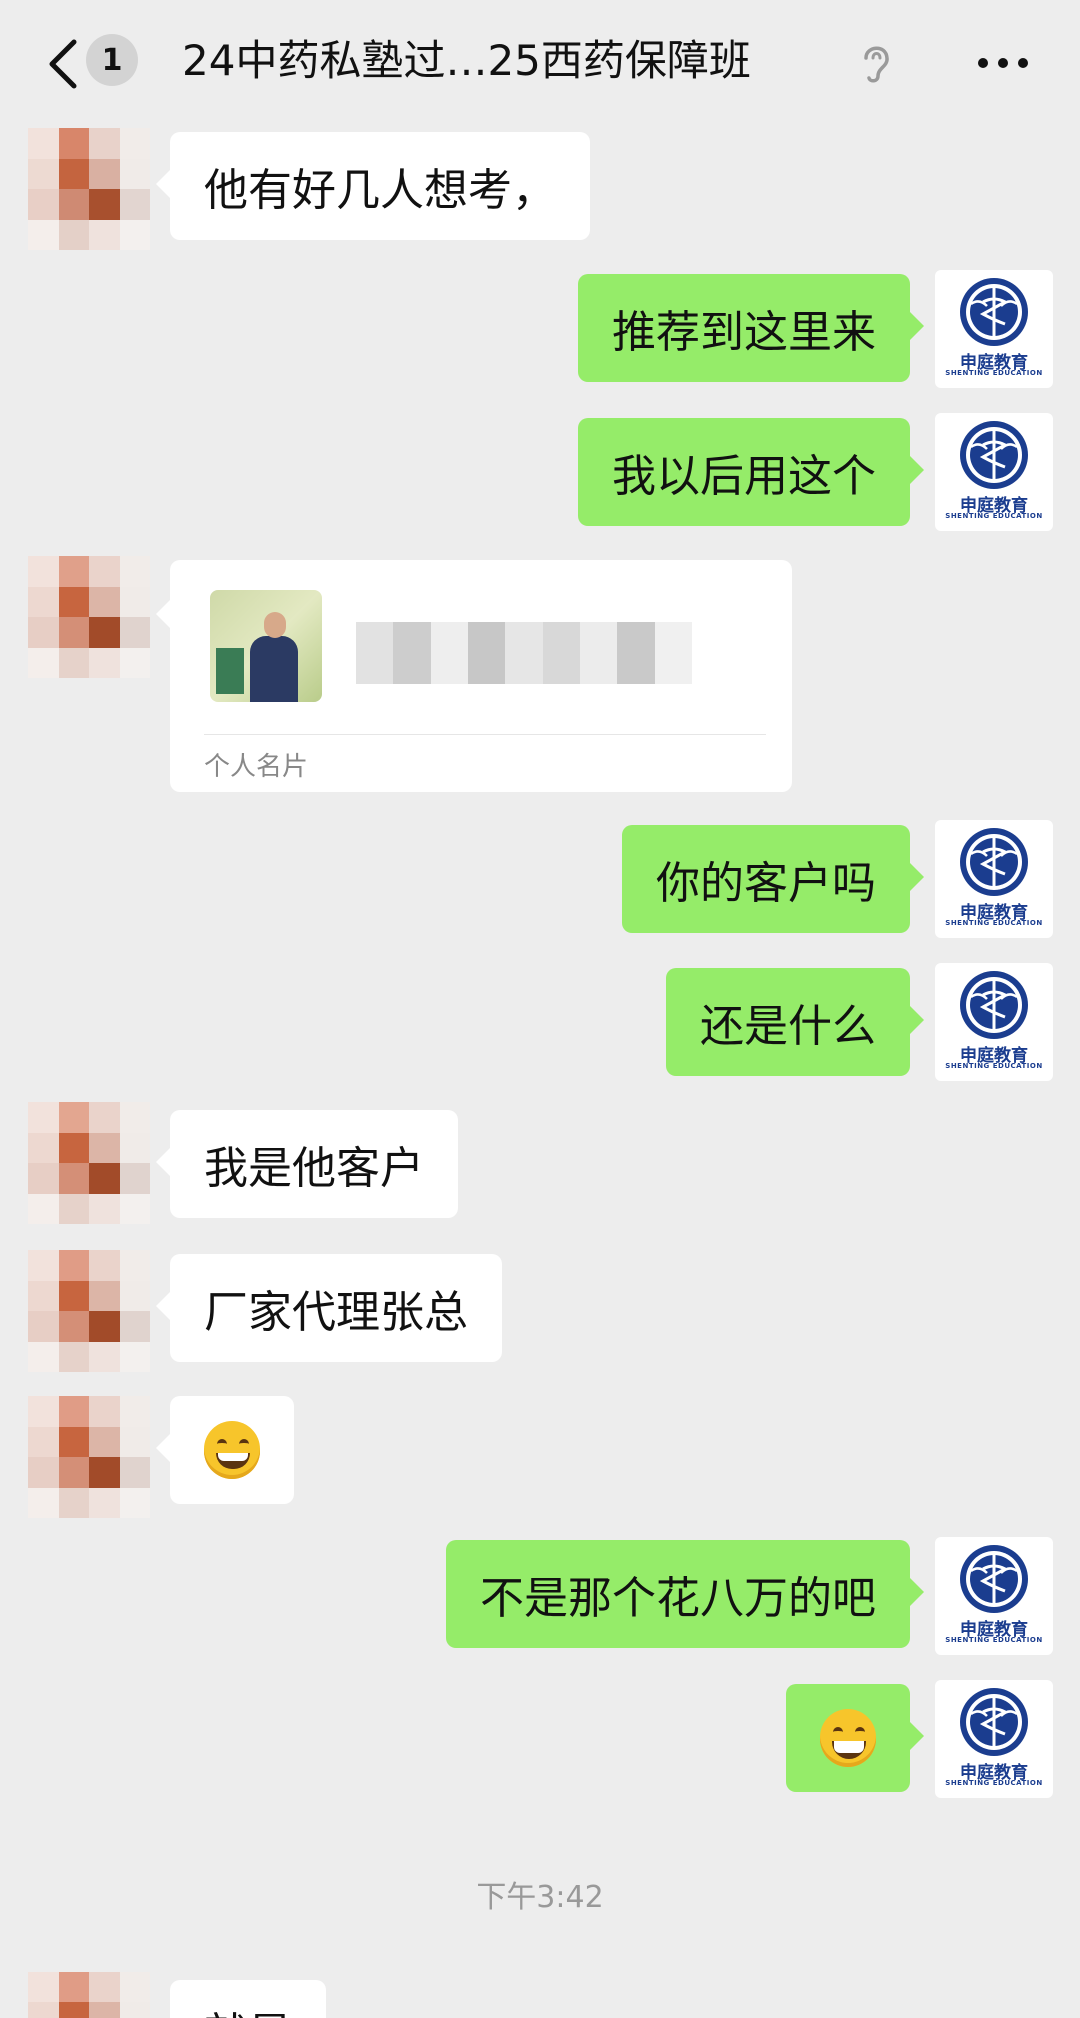  What do you see at coordinates (112, 60) in the screenshot?
I see `unread-count-badge: 1` at bounding box center [112, 60].